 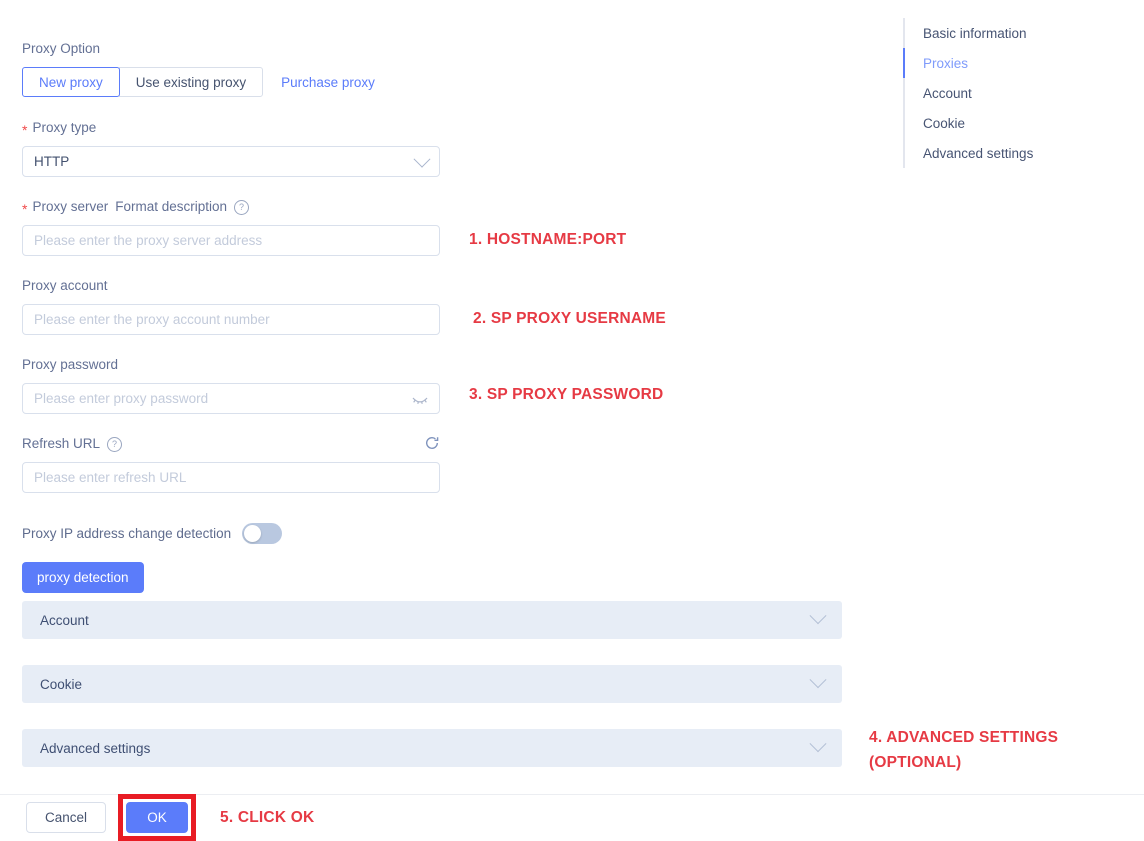 What do you see at coordinates (432, 443) in the screenshot?
I see `refresh-icon` at bounding box center [432, 443].